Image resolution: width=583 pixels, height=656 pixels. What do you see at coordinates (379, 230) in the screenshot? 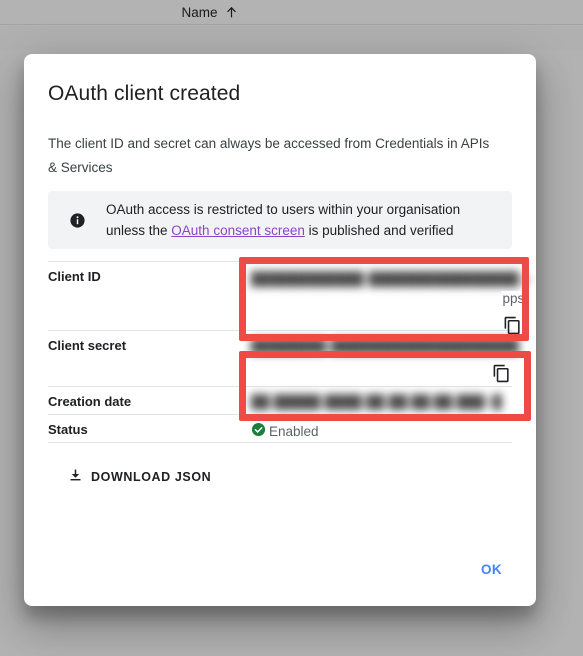
I see `banner-text-after: is published and verified` at bounding box center [379, 230].